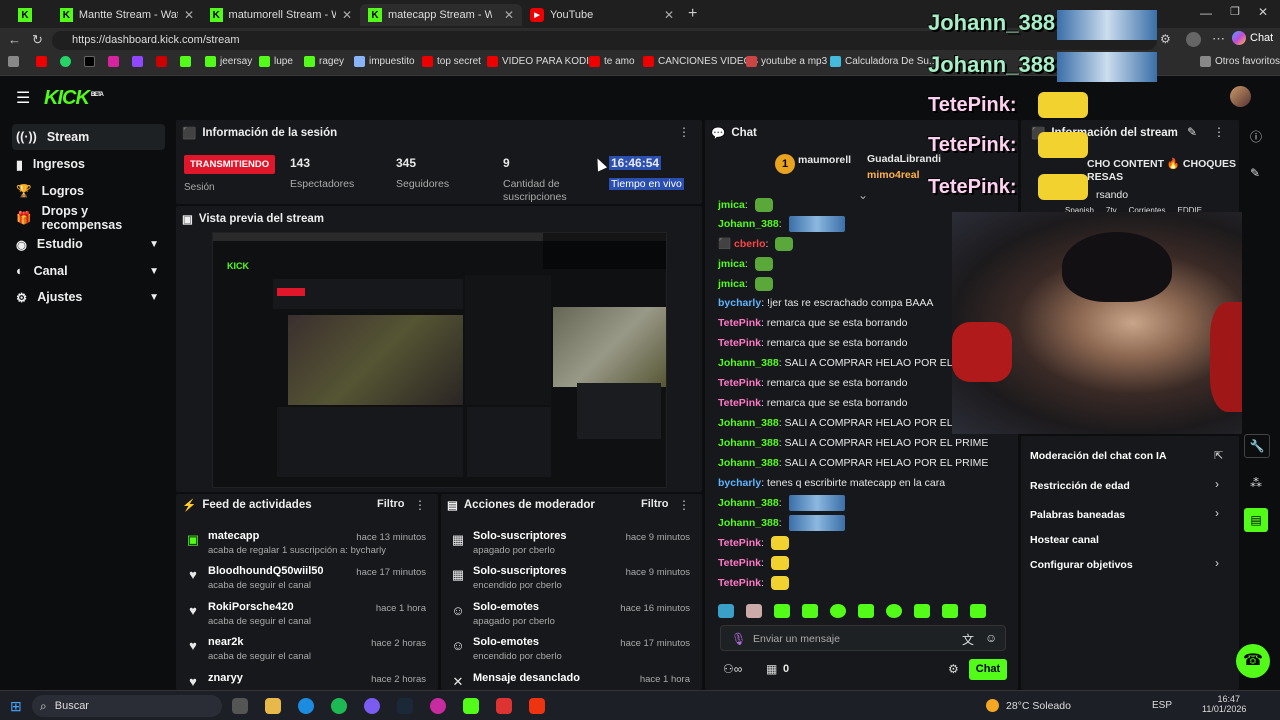 Image resolution: width=1280 pixels, height=720 pixels. I want to click on clock: 16:47 11/01/2026, so click(1224, 704).